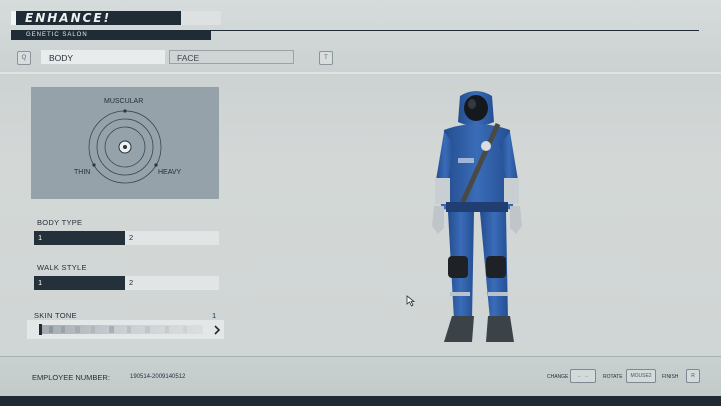 The height and width of the screenshot is (406, 721). What do you see at coordinates (231, 57) in the screenshot?
I see `tab-face: FACE` at bounding box center [231, 57].